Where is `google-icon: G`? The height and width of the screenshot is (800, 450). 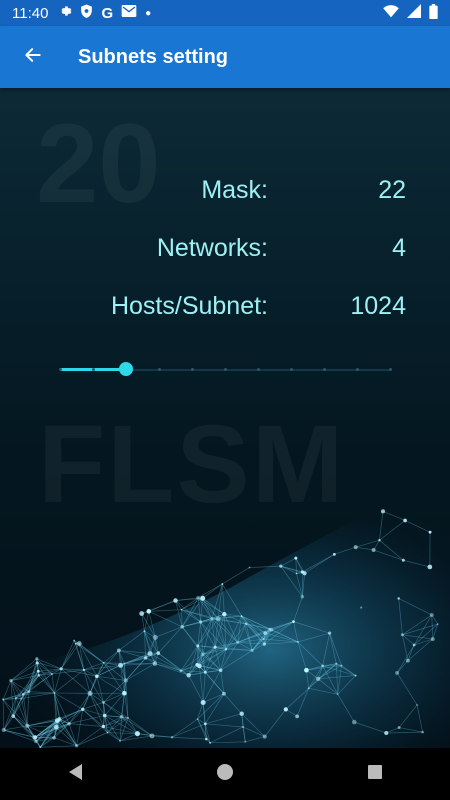
google-icon: G is located at coordinates (107, 13).